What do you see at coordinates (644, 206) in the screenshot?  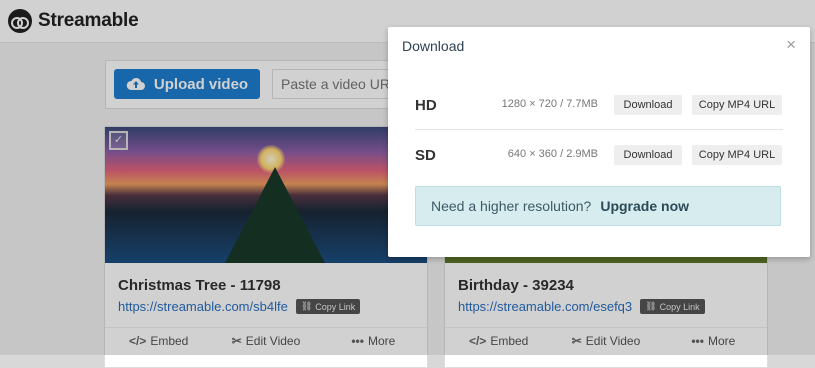 I see `upgrade-now-link: Upgrade now` at bounding box center [644, 206].